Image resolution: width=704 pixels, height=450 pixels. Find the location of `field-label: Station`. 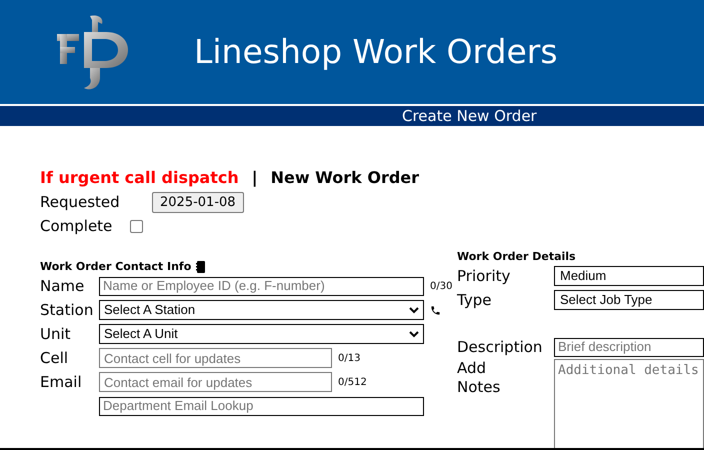

field-label: Station is located at coordinates (67, 310).